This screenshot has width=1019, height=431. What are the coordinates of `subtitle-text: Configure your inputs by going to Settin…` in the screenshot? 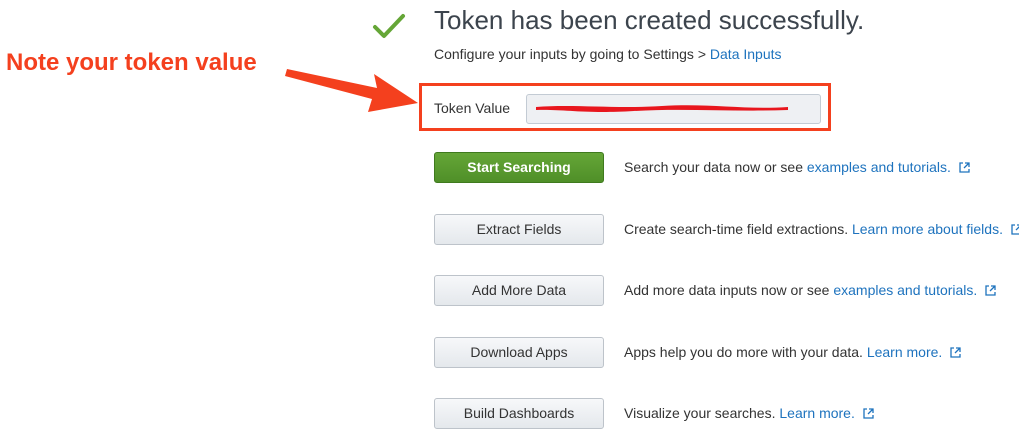 It's located at (572, 54).